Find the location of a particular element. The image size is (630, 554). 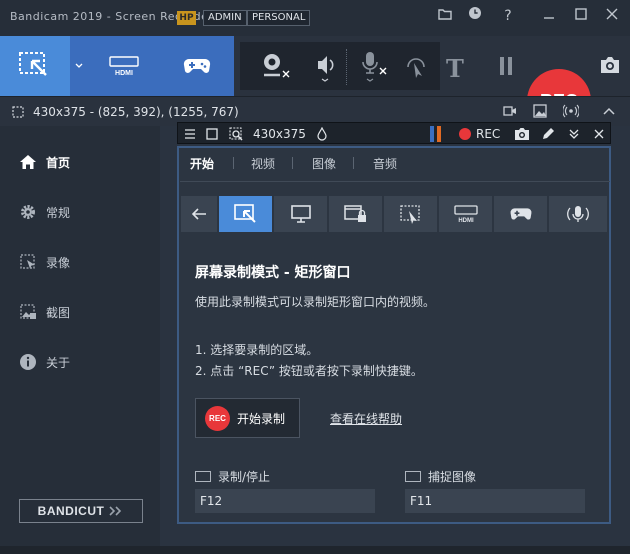

sidebar-item-label: 截图 is located at coordinates (58, 312).